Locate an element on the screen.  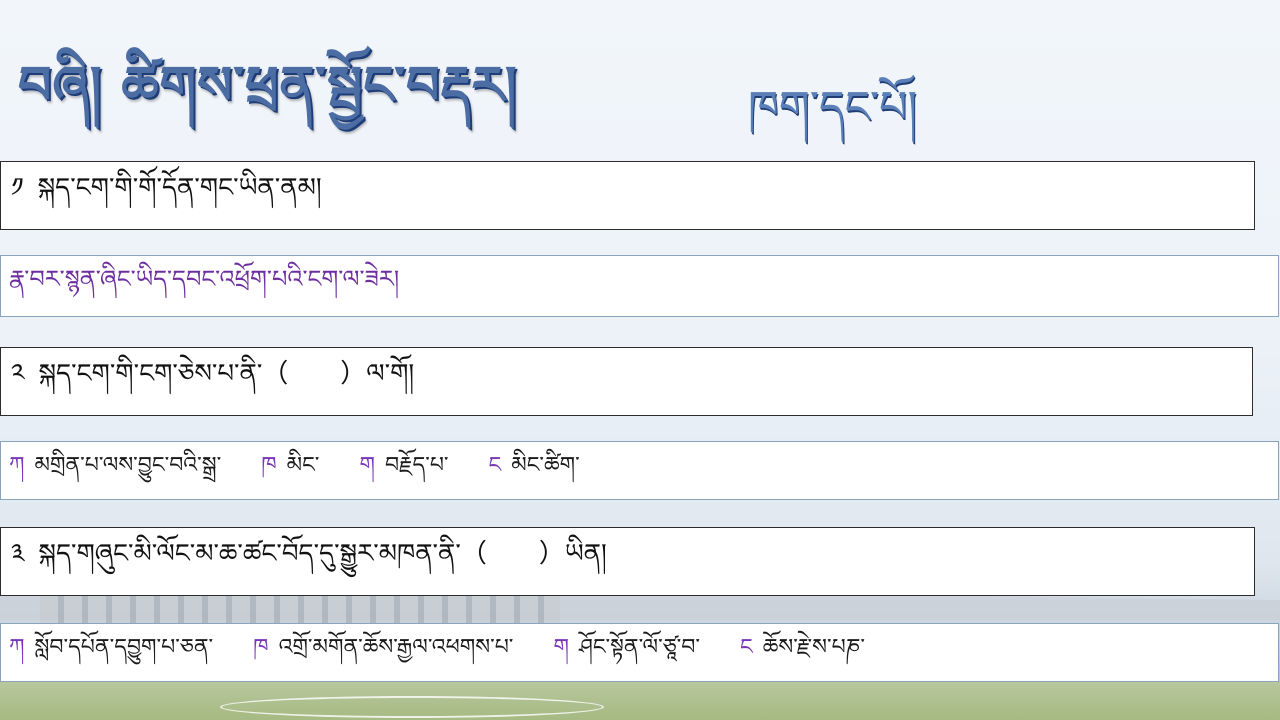
q3-option-a: ཀ སློབ་དཔོན་དབྱུག་པ་ཅན་ is located at coordinates (111, 652).